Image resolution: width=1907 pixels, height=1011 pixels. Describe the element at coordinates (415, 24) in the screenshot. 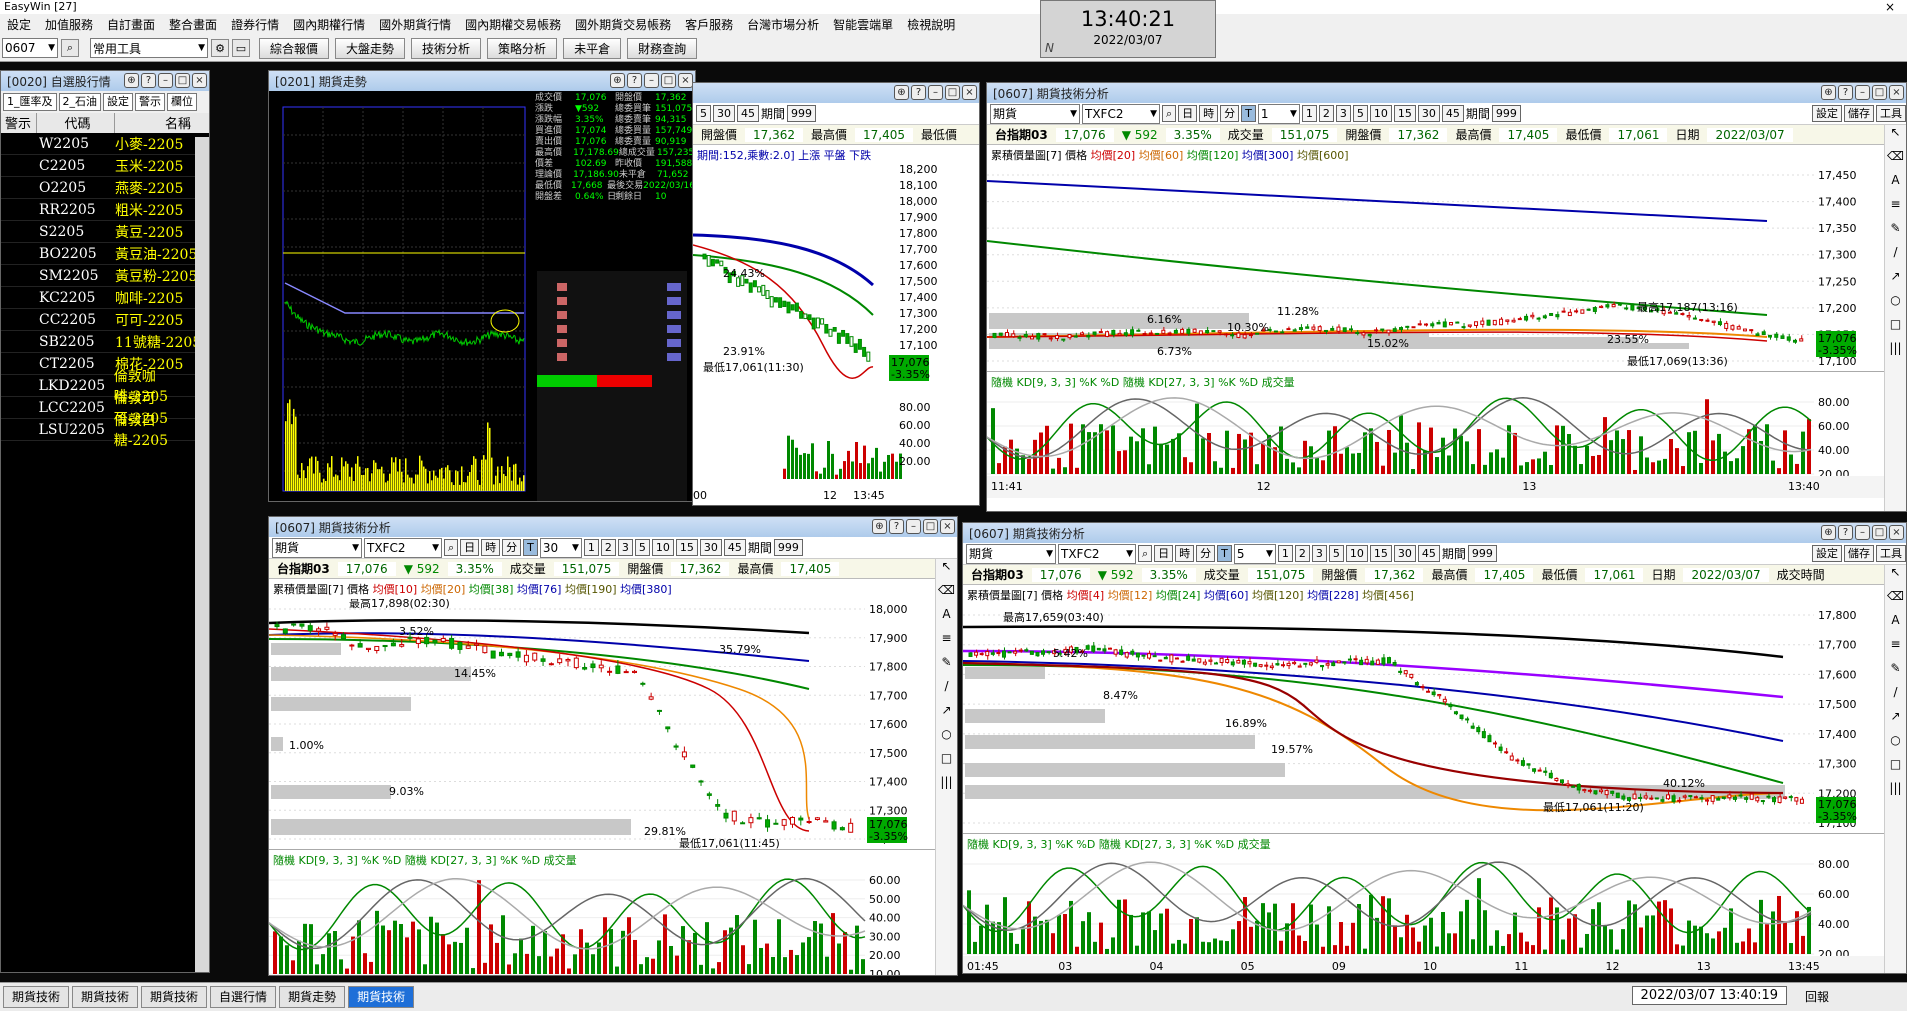

I see `menu-item: 國外期貨行情` at that location.